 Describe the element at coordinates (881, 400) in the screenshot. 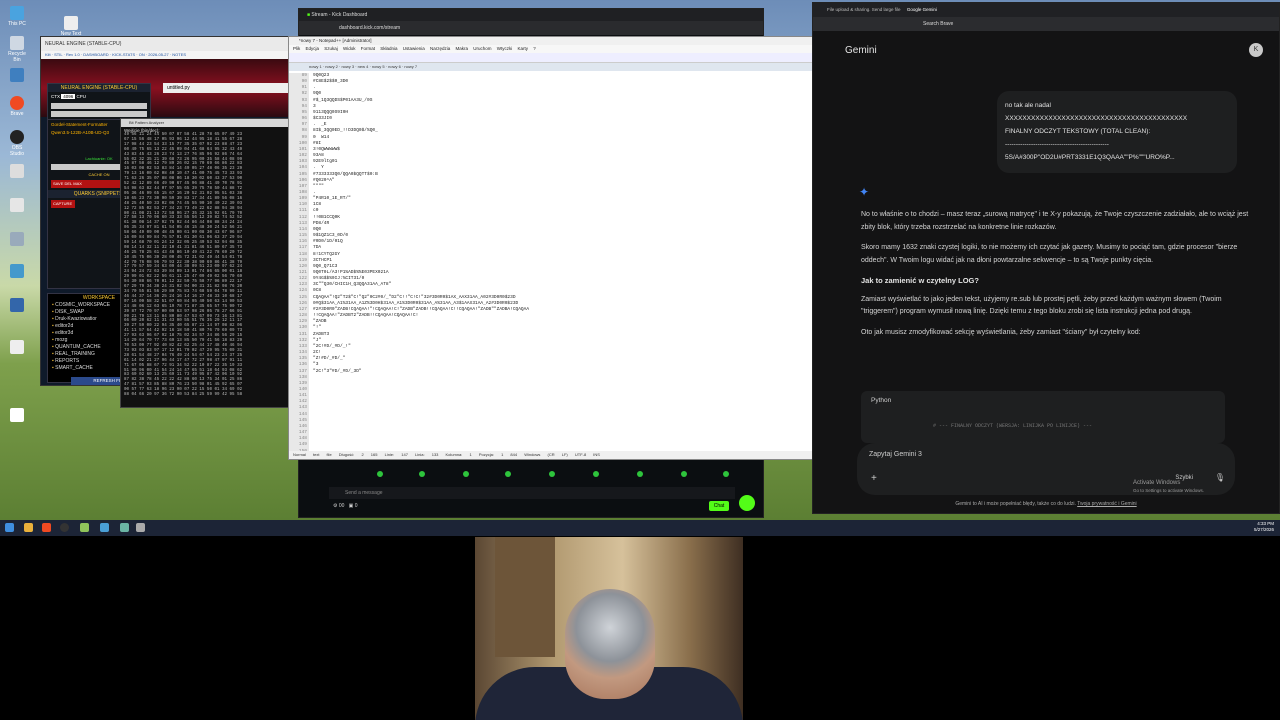

I see `code-language: Python` at that location.